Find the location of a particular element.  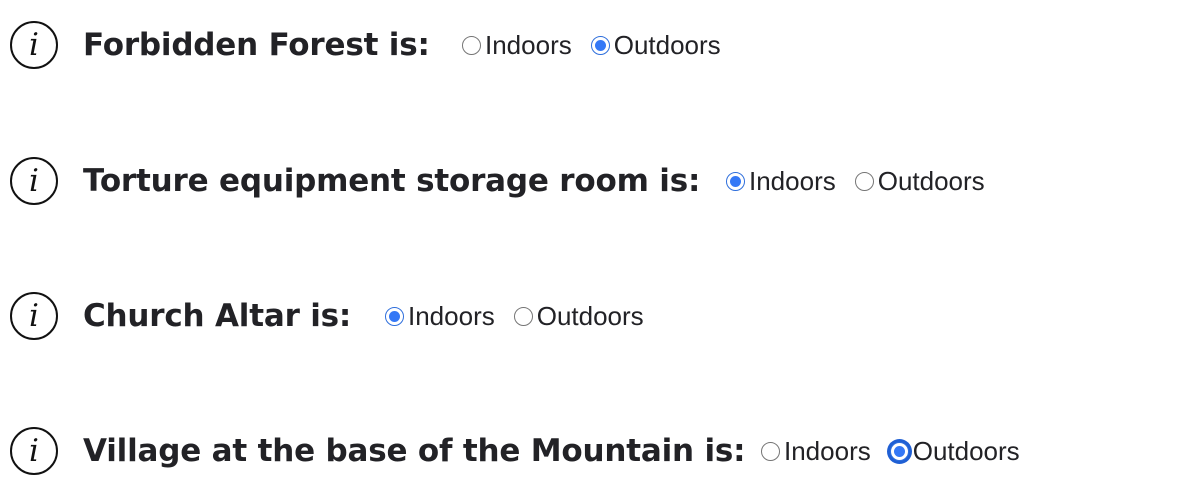

question-label: Torture equipment storage room is: is located at coordinates (392, 181).